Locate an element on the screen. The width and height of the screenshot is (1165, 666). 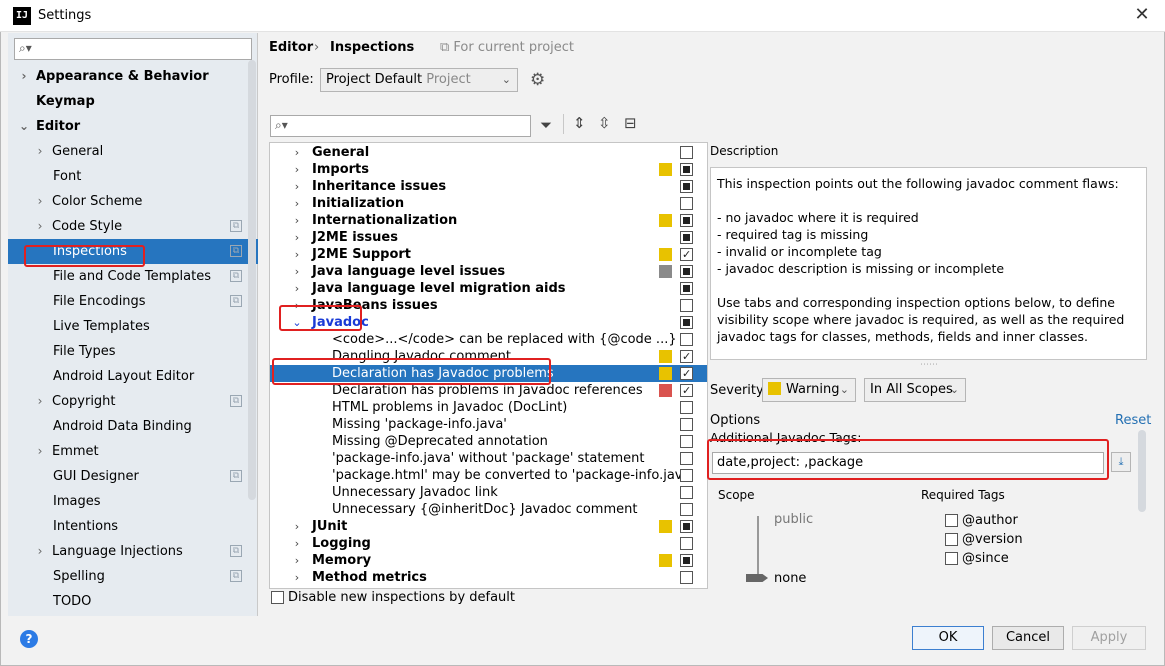
sidebar-item-spelling: Spelling ⧉ is located at coordinates (133, 576).